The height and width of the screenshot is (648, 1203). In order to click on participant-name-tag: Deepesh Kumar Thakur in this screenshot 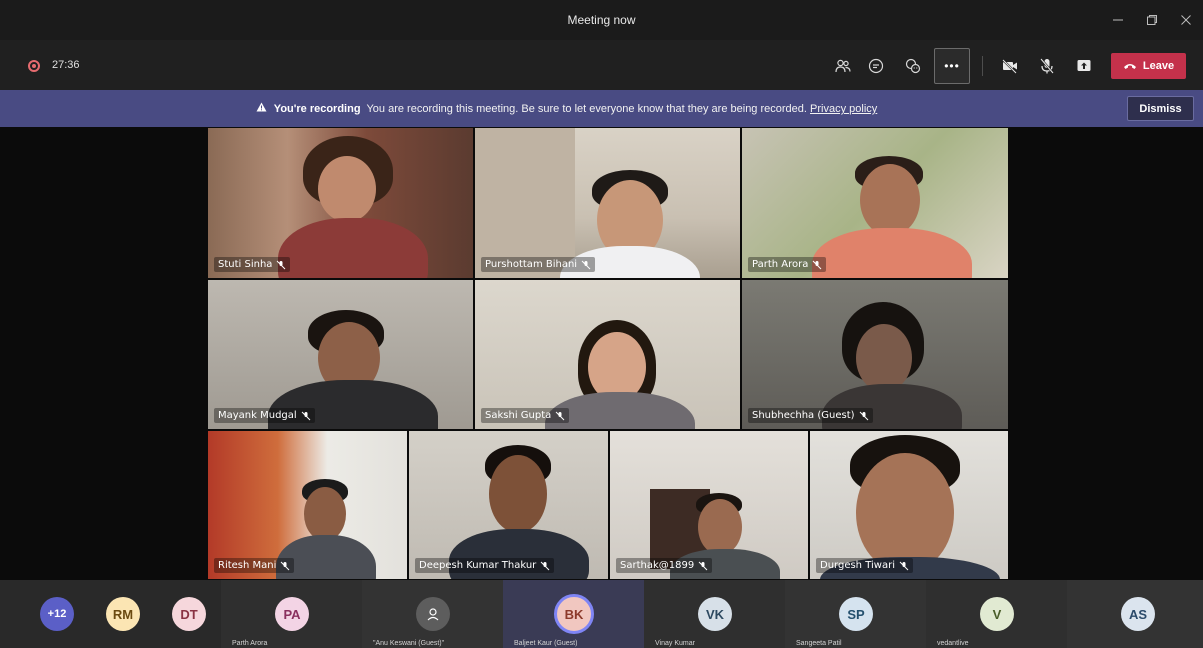, I will do `click(485, 565)`.